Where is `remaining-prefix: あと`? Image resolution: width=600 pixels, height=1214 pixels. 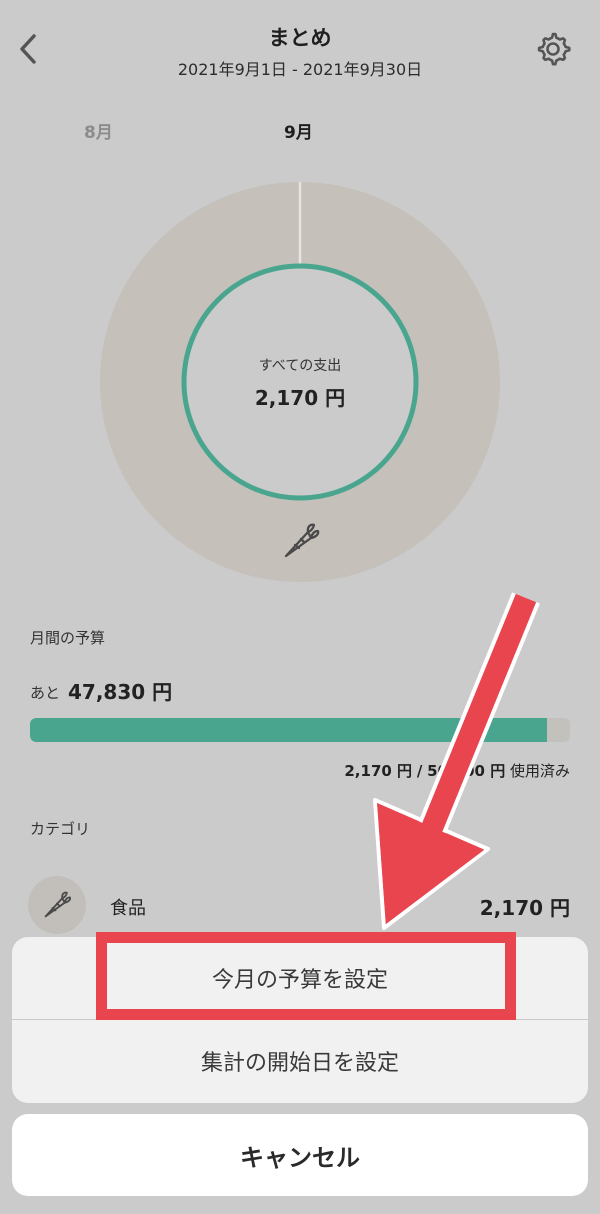
remaining-prefix: あと is located at coordinates (45, 693).